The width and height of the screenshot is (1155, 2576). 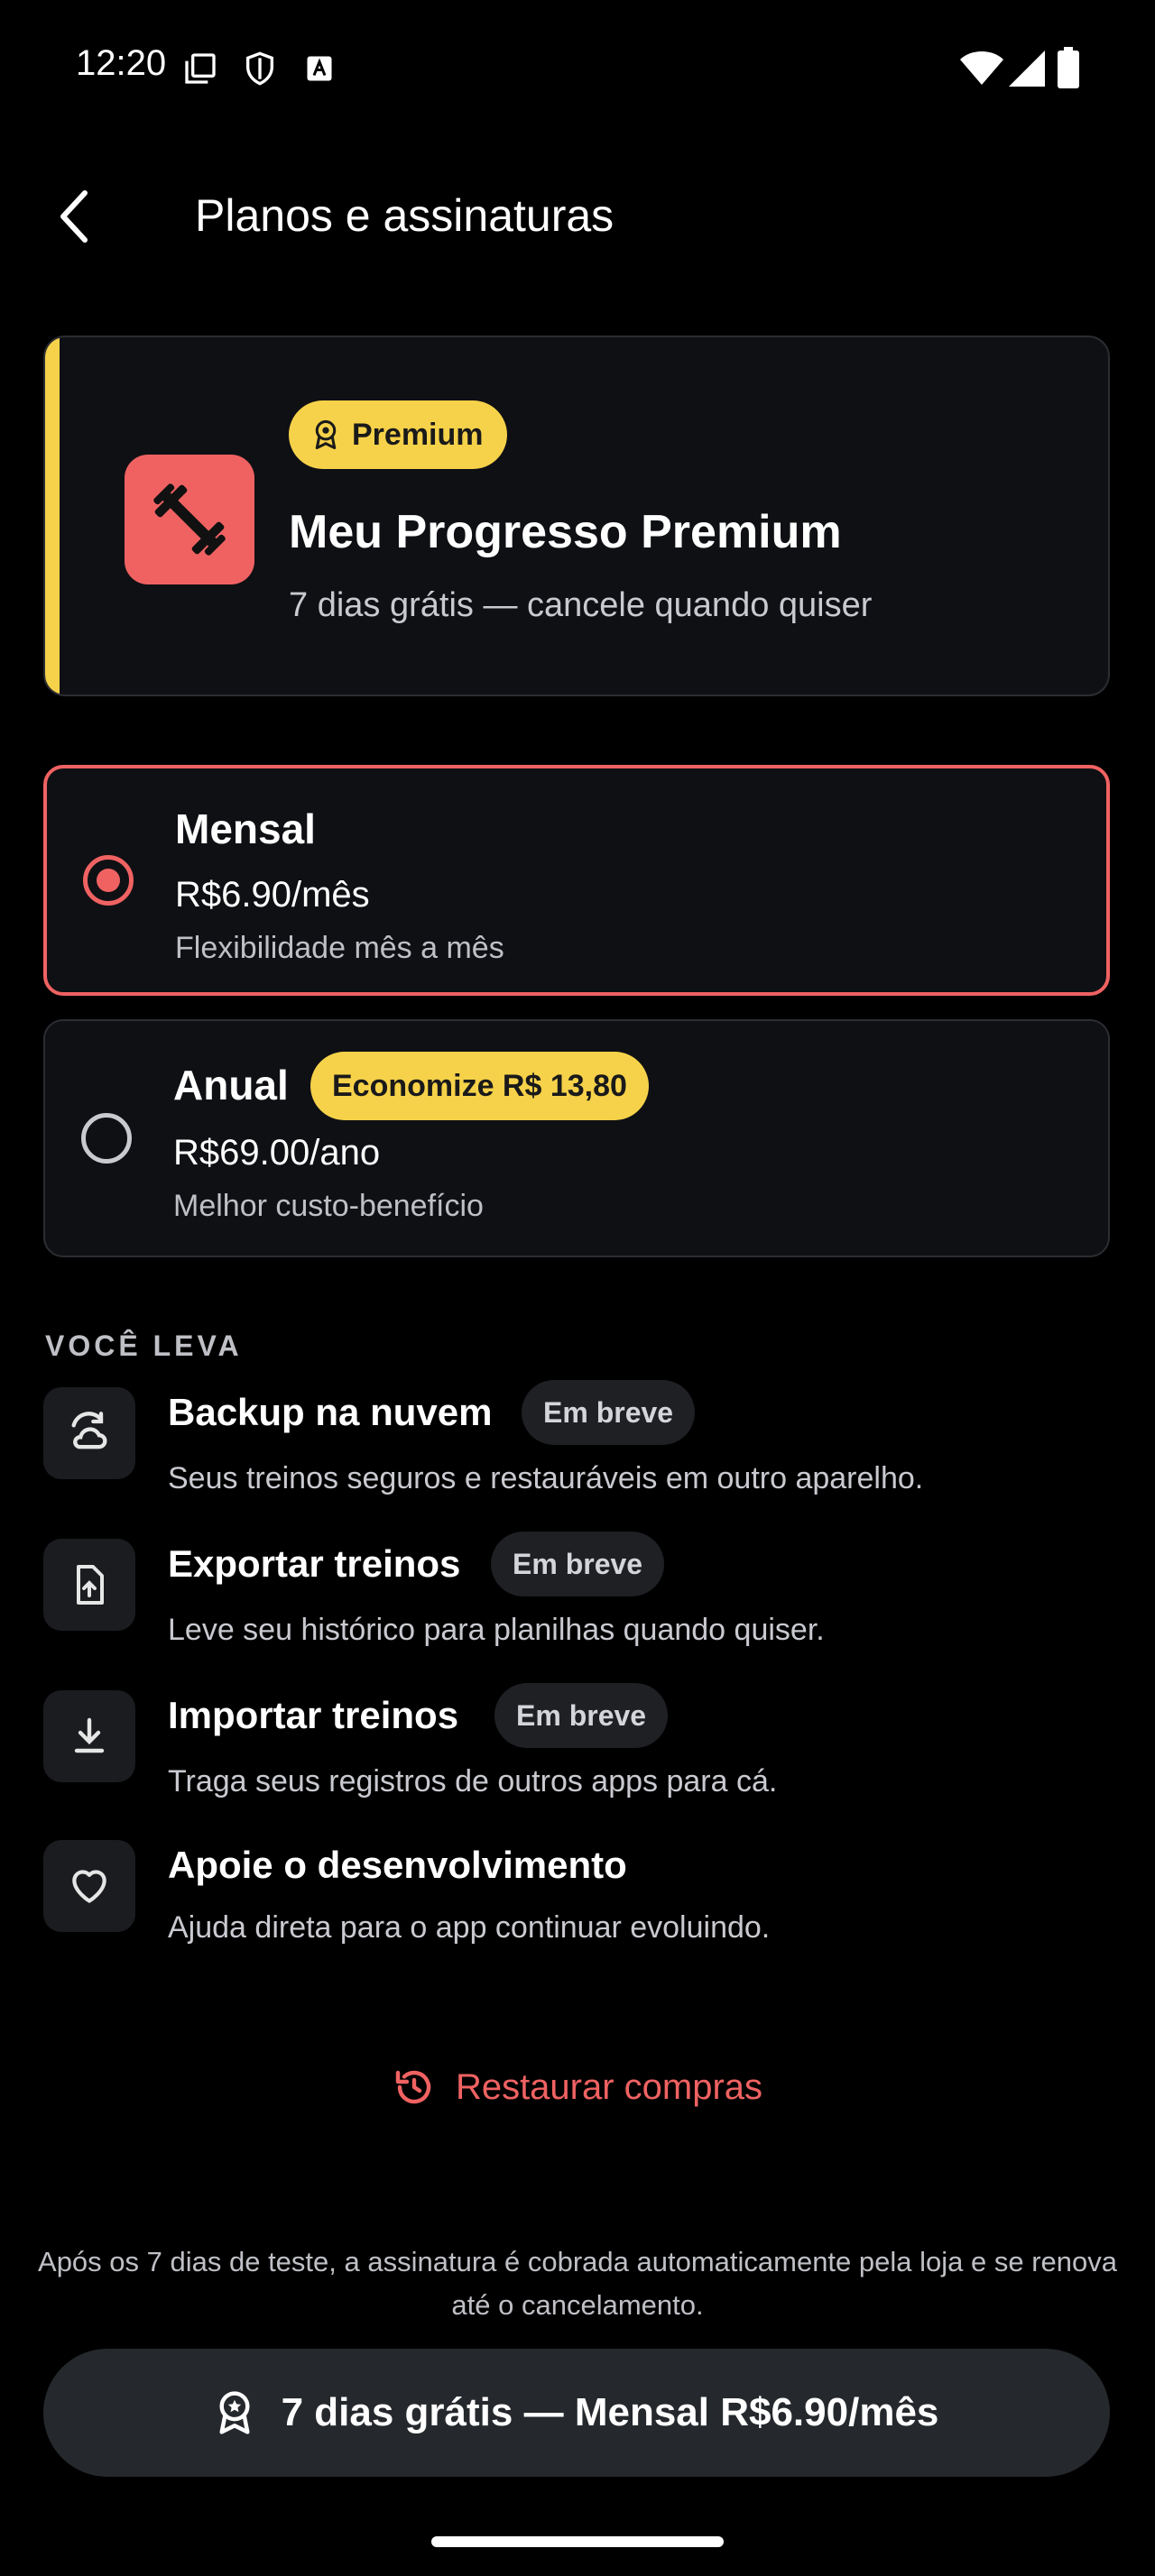 What do you see at coordinates (330, 1412) in the screenshot?
I see `feature-title: Backup na nuvem` at bounding box center [330, 1412].